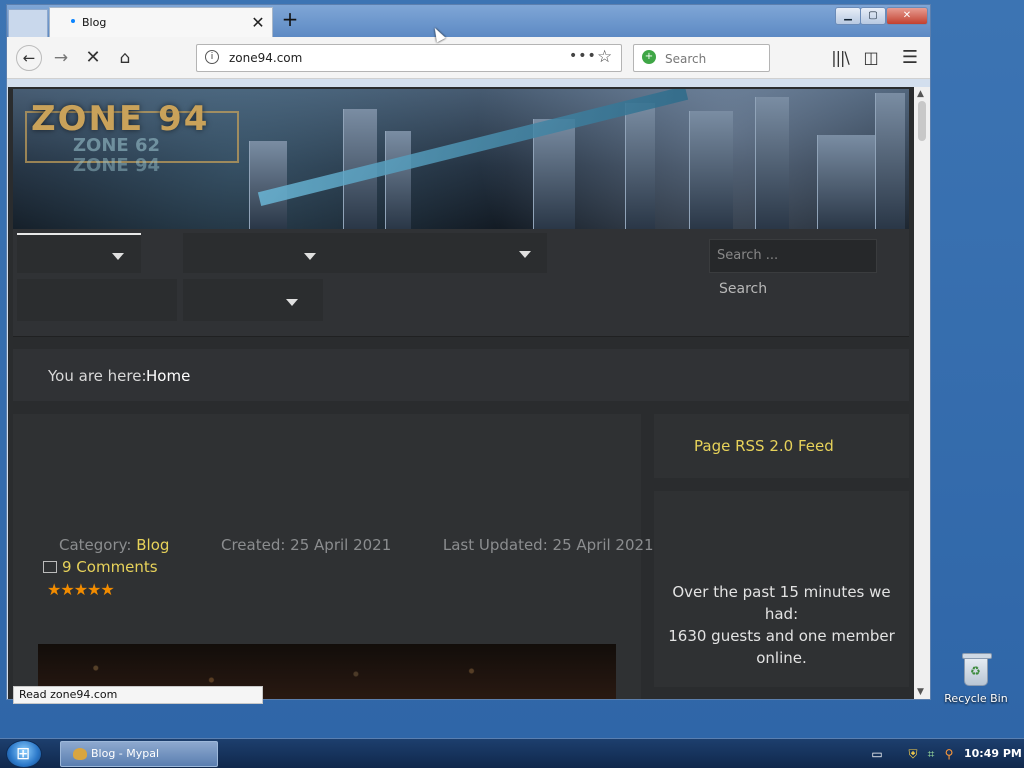 The width and height of the screenshot is (1024, 768). Describe the element at coordinates (922, 393) in the screenshot. I see `page-scrollbar: ▲ ▼` at that location.